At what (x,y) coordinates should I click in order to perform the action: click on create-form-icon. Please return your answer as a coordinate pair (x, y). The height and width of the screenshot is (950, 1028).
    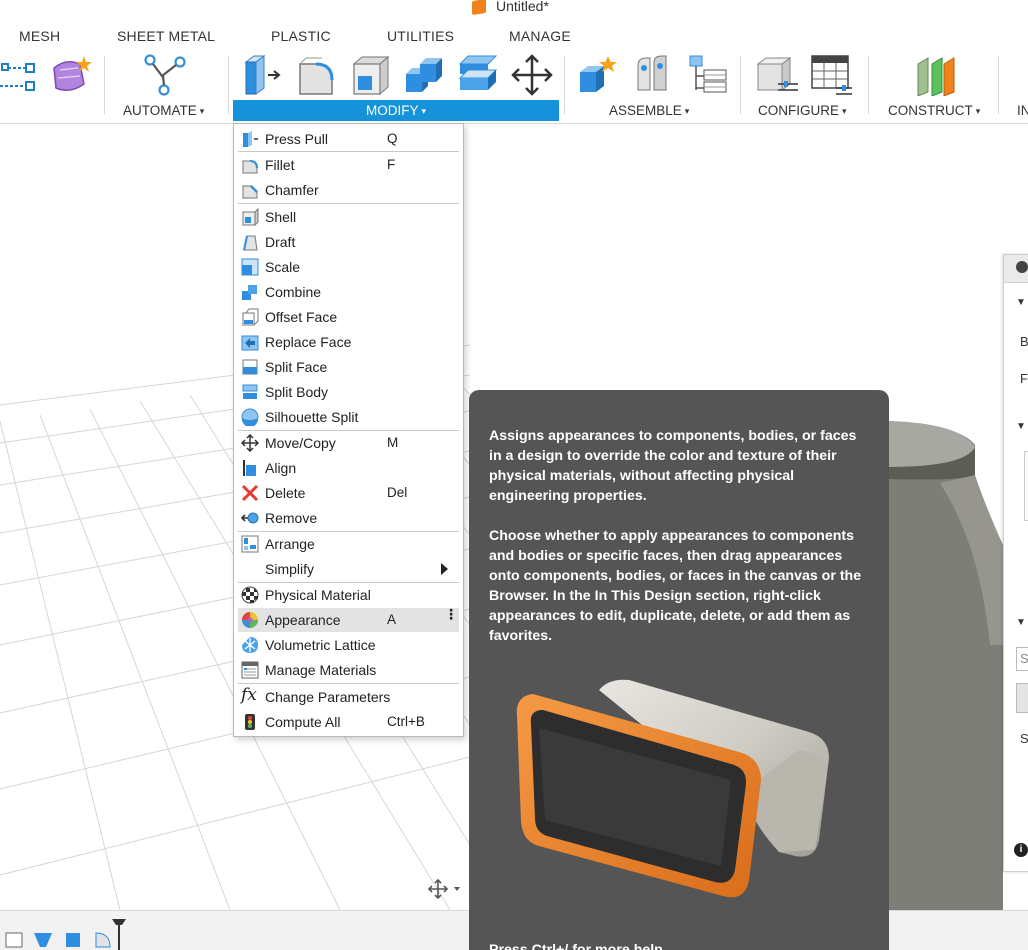
    Looking at the image, I should click on (72, 75).